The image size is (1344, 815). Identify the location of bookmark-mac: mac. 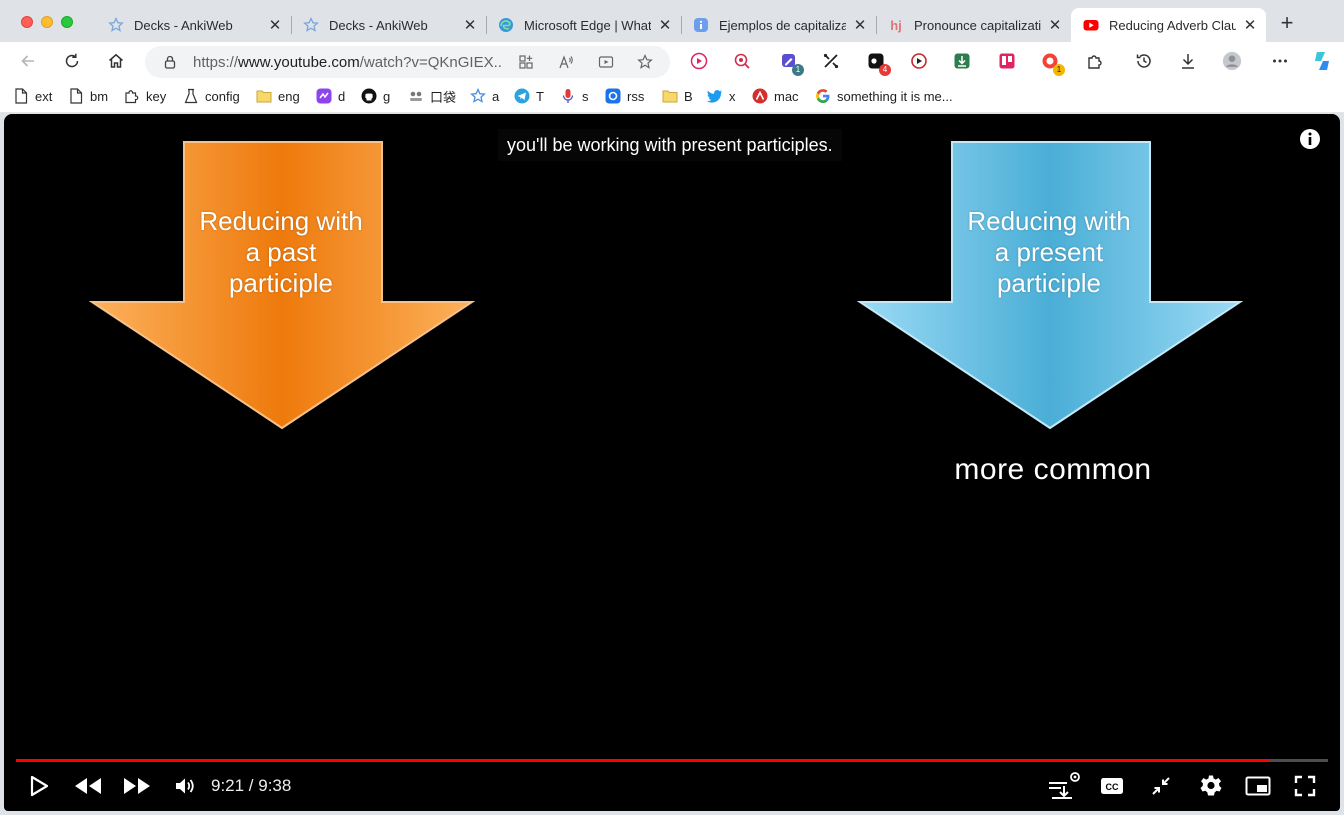
(775, 96).